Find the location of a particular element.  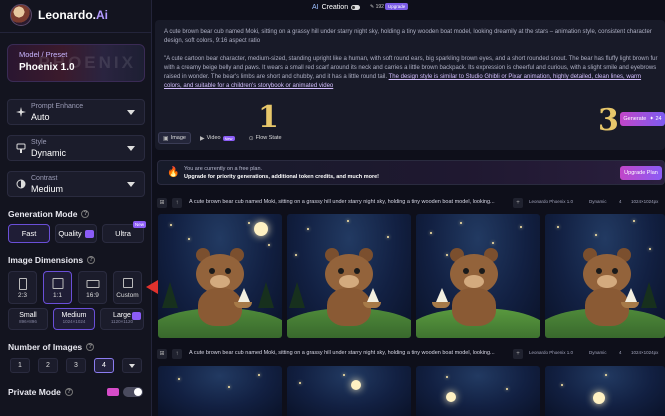

style-value: Dynamic is located at coordinates (49, 153).